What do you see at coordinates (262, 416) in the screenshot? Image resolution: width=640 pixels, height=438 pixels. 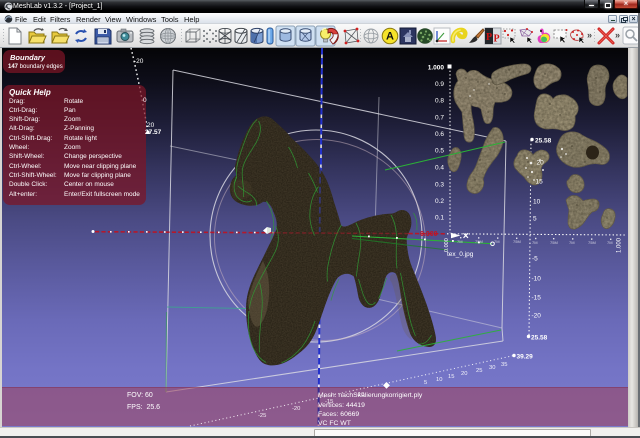 I see `svg-text: -25` at bounding box center [262, 416].